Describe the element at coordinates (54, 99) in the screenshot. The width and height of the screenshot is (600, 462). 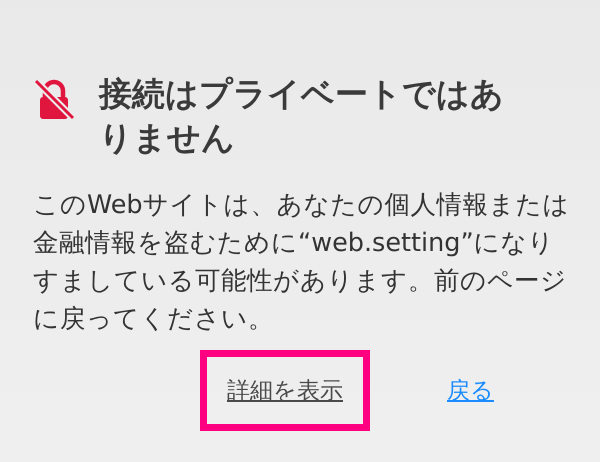
I see `crossed-lock-icon` at that location.